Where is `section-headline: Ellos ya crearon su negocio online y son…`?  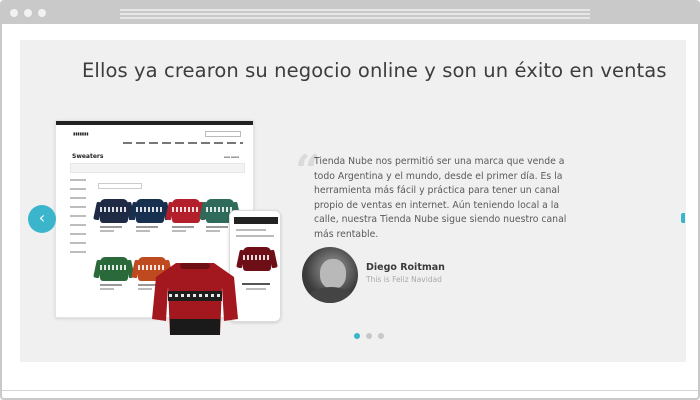
section-headline: Ellos ya crearon su negocio online y son… is located at coordinates (374, 70).